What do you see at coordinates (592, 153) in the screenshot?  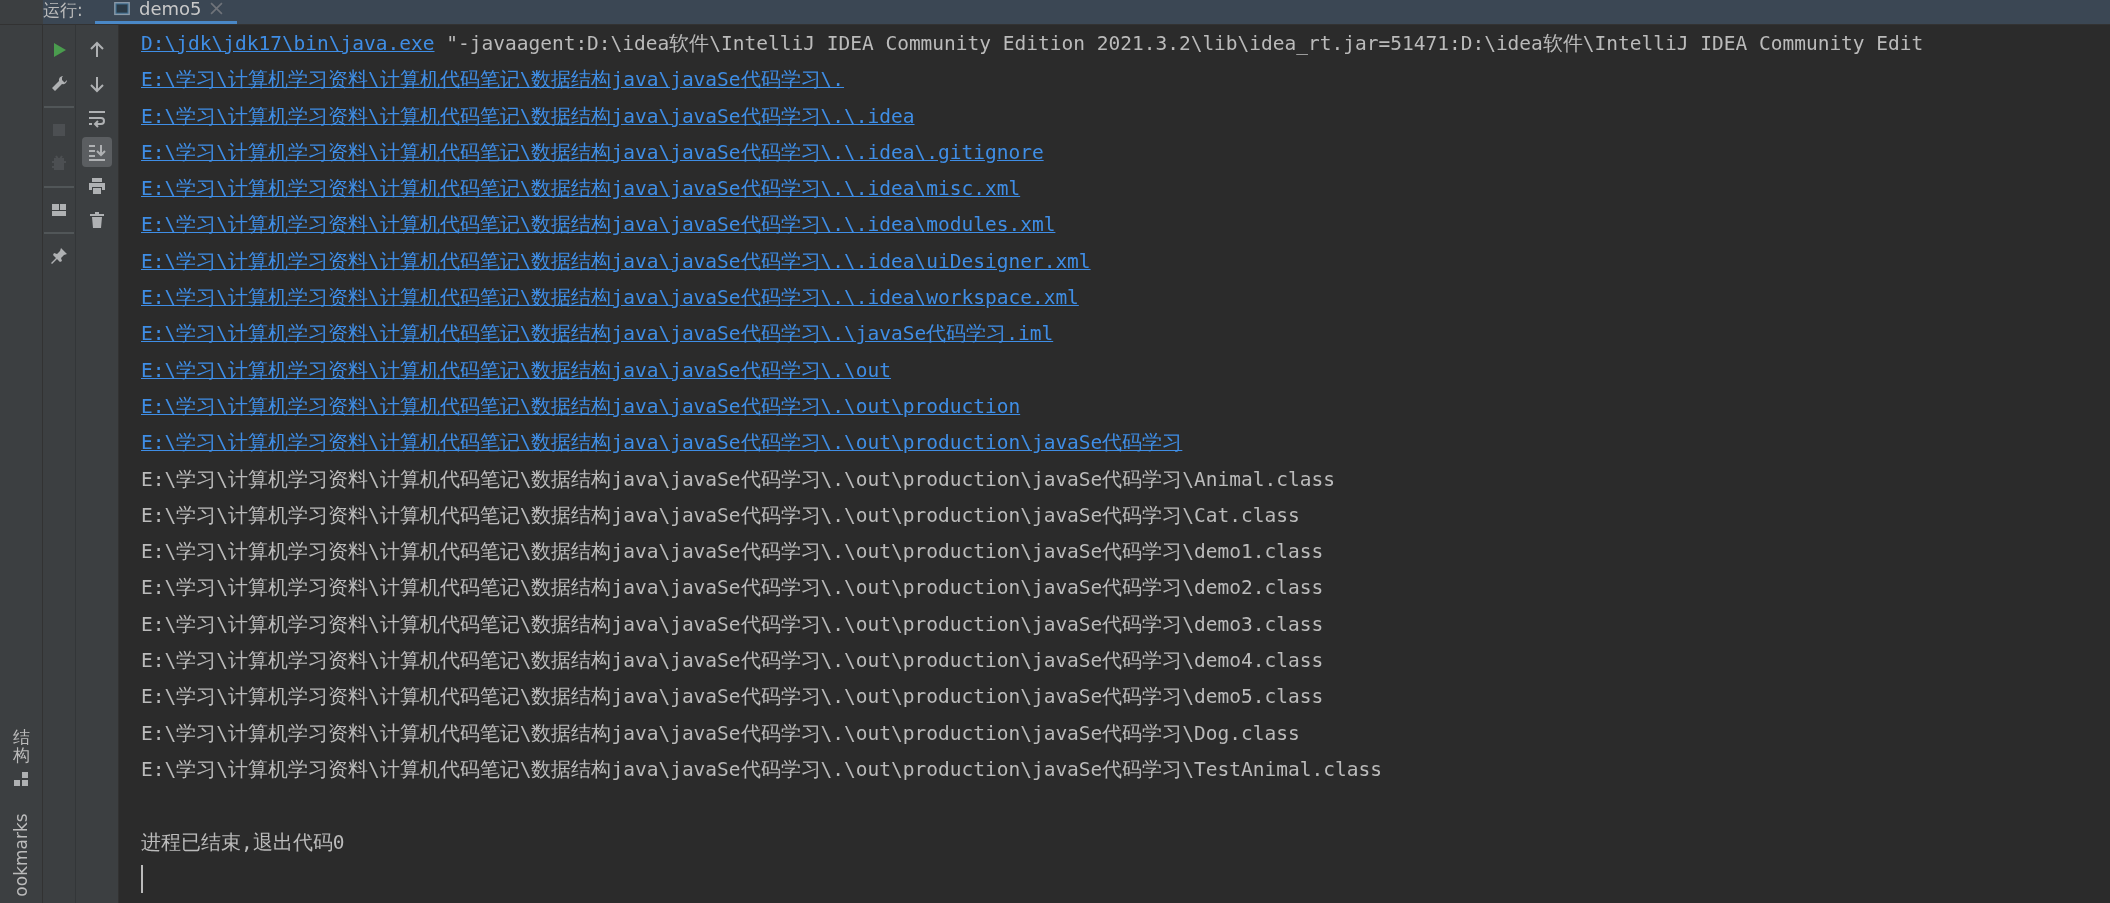 I see `path-link: E:\学习\计算机学习资料\计算机代码笔记\数据结构java\javaSe代码学习\.\.idea\.gitignore` at bounding box center [592, 153].